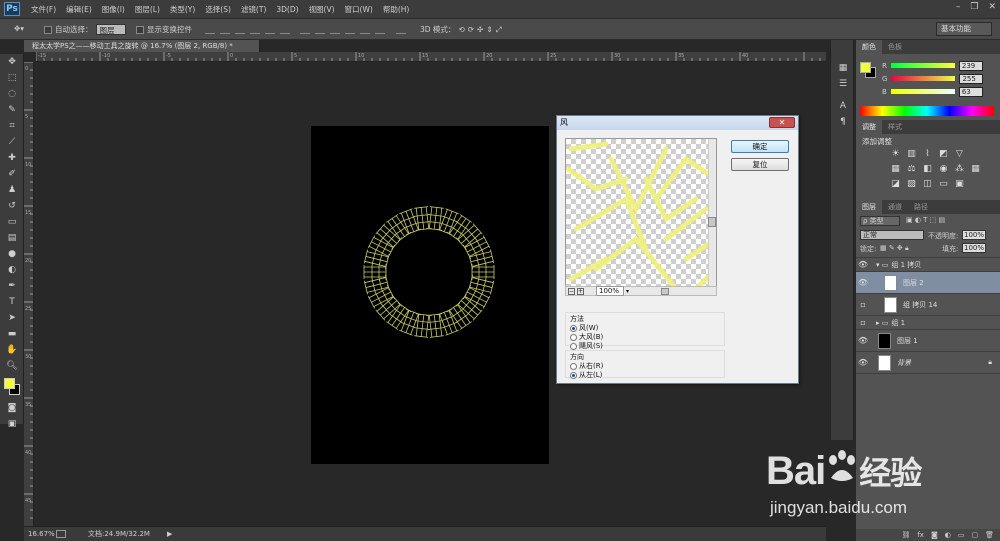  Describe the element at coordinates (892, 235) in the screenshot. I see `blend-mode-dropdown: 正常` at that location.